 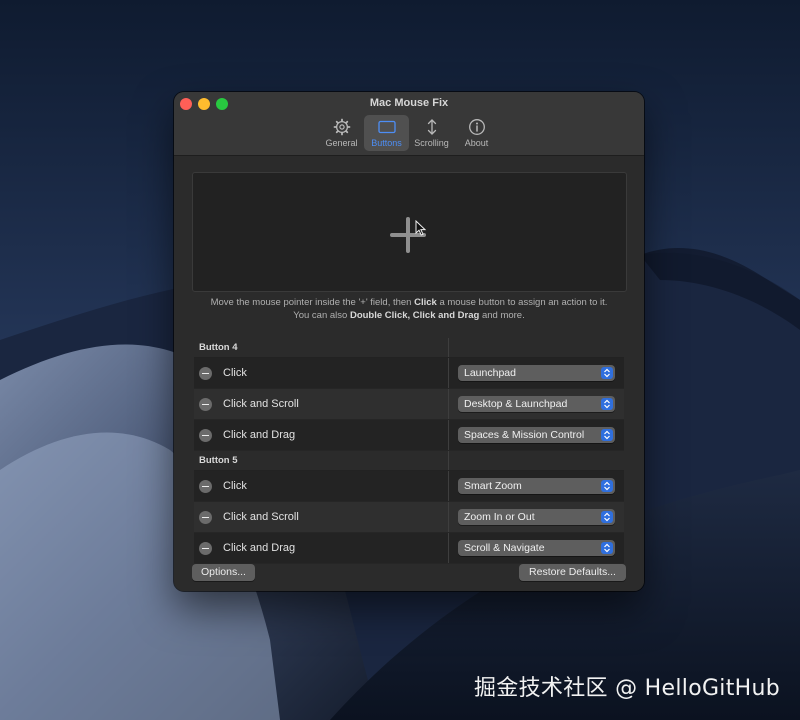 I want to click on group-header: Button 5, so click(x=409, y=461).